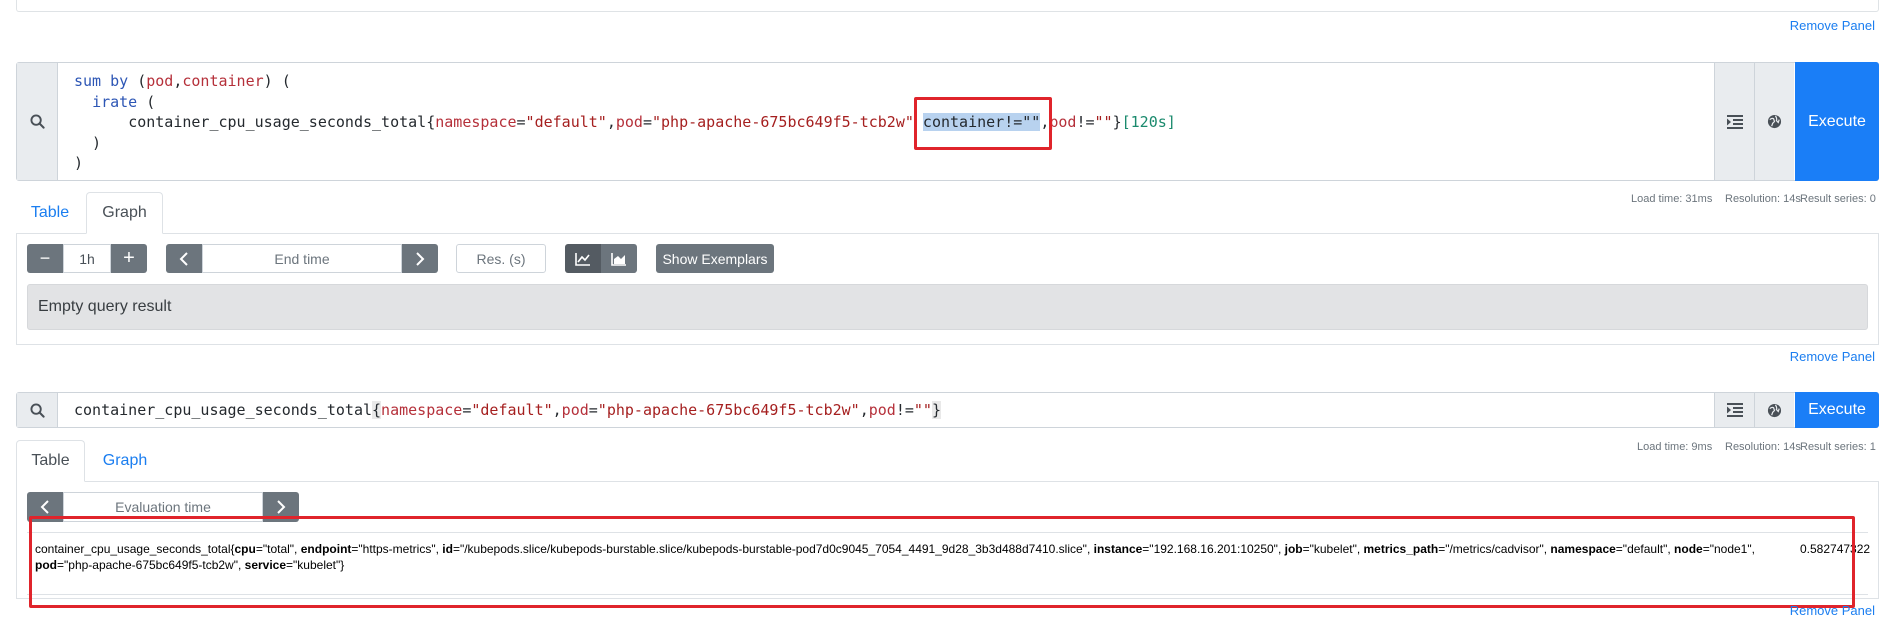 The width and height of the screenshot is (1891, 620). What do you see at coordinates (501, 258) in the screenshot?
I see `resolution-input: Res. (s)` at bounding box center [501, 258].